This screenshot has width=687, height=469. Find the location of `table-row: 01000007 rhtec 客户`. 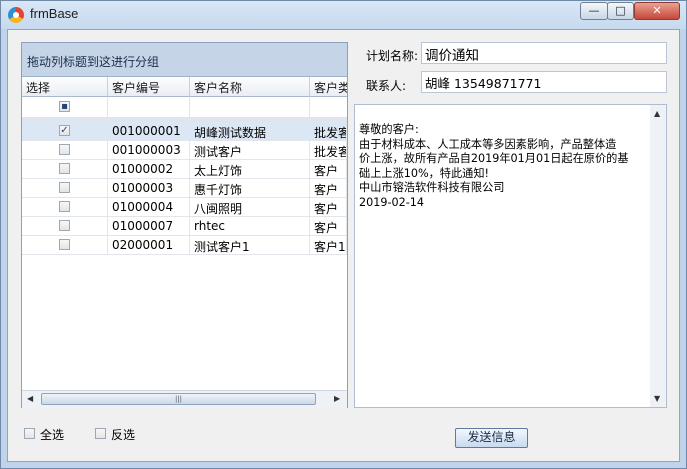

table-row: 01000007 rhtec 客户 is located at coordinates (184, 226).